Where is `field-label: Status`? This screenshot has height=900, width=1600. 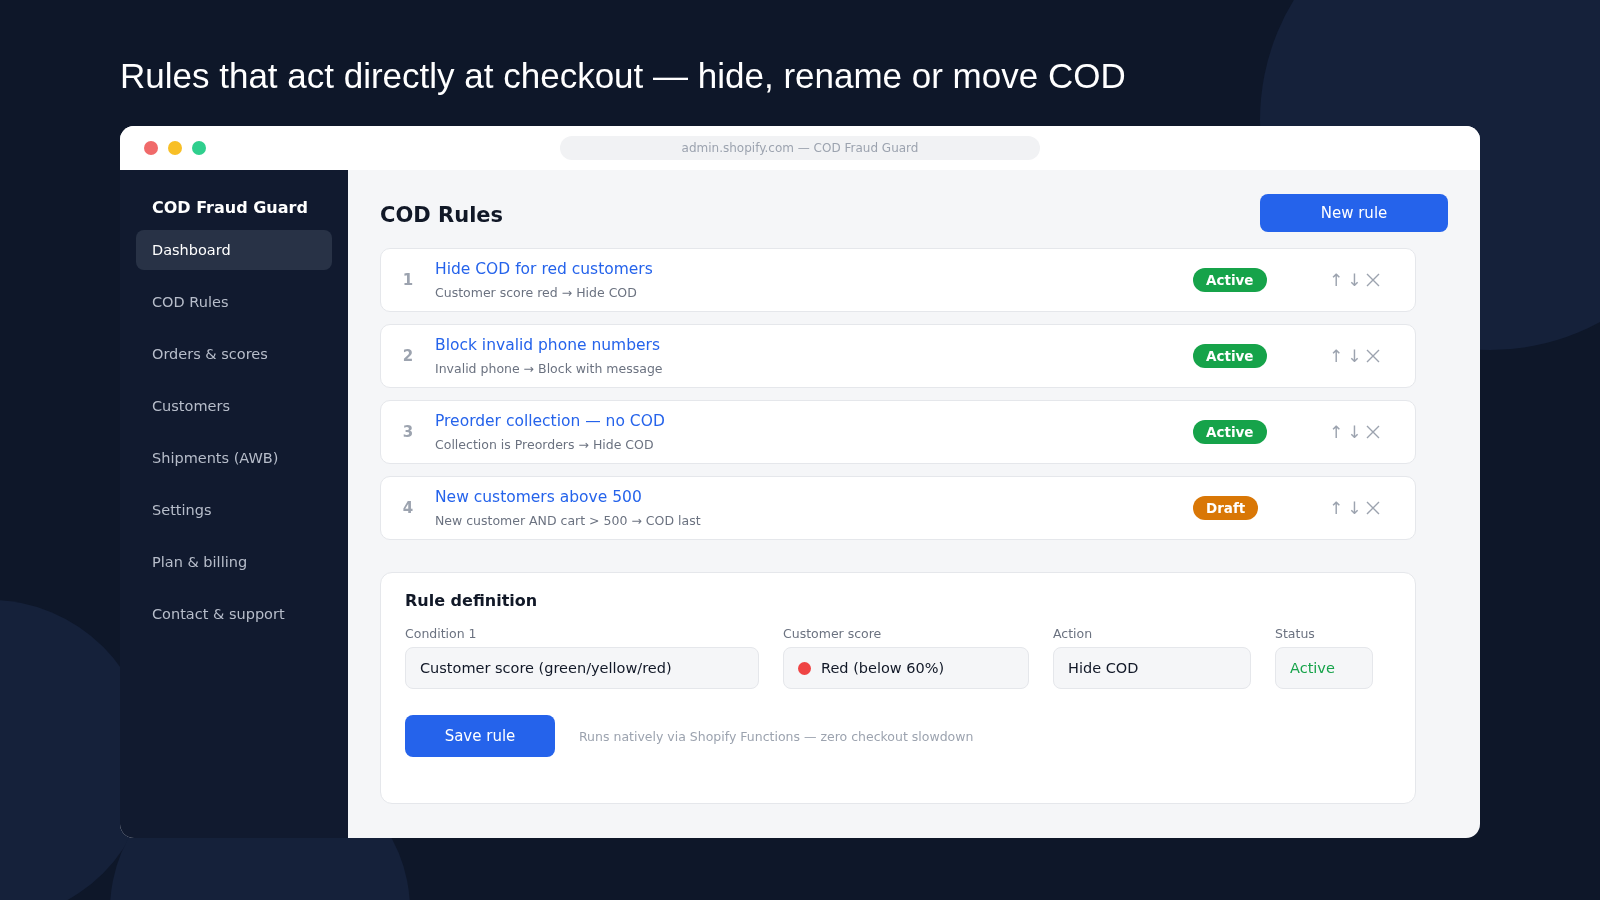 field-label: Status is located at coordinates (1295, 633).